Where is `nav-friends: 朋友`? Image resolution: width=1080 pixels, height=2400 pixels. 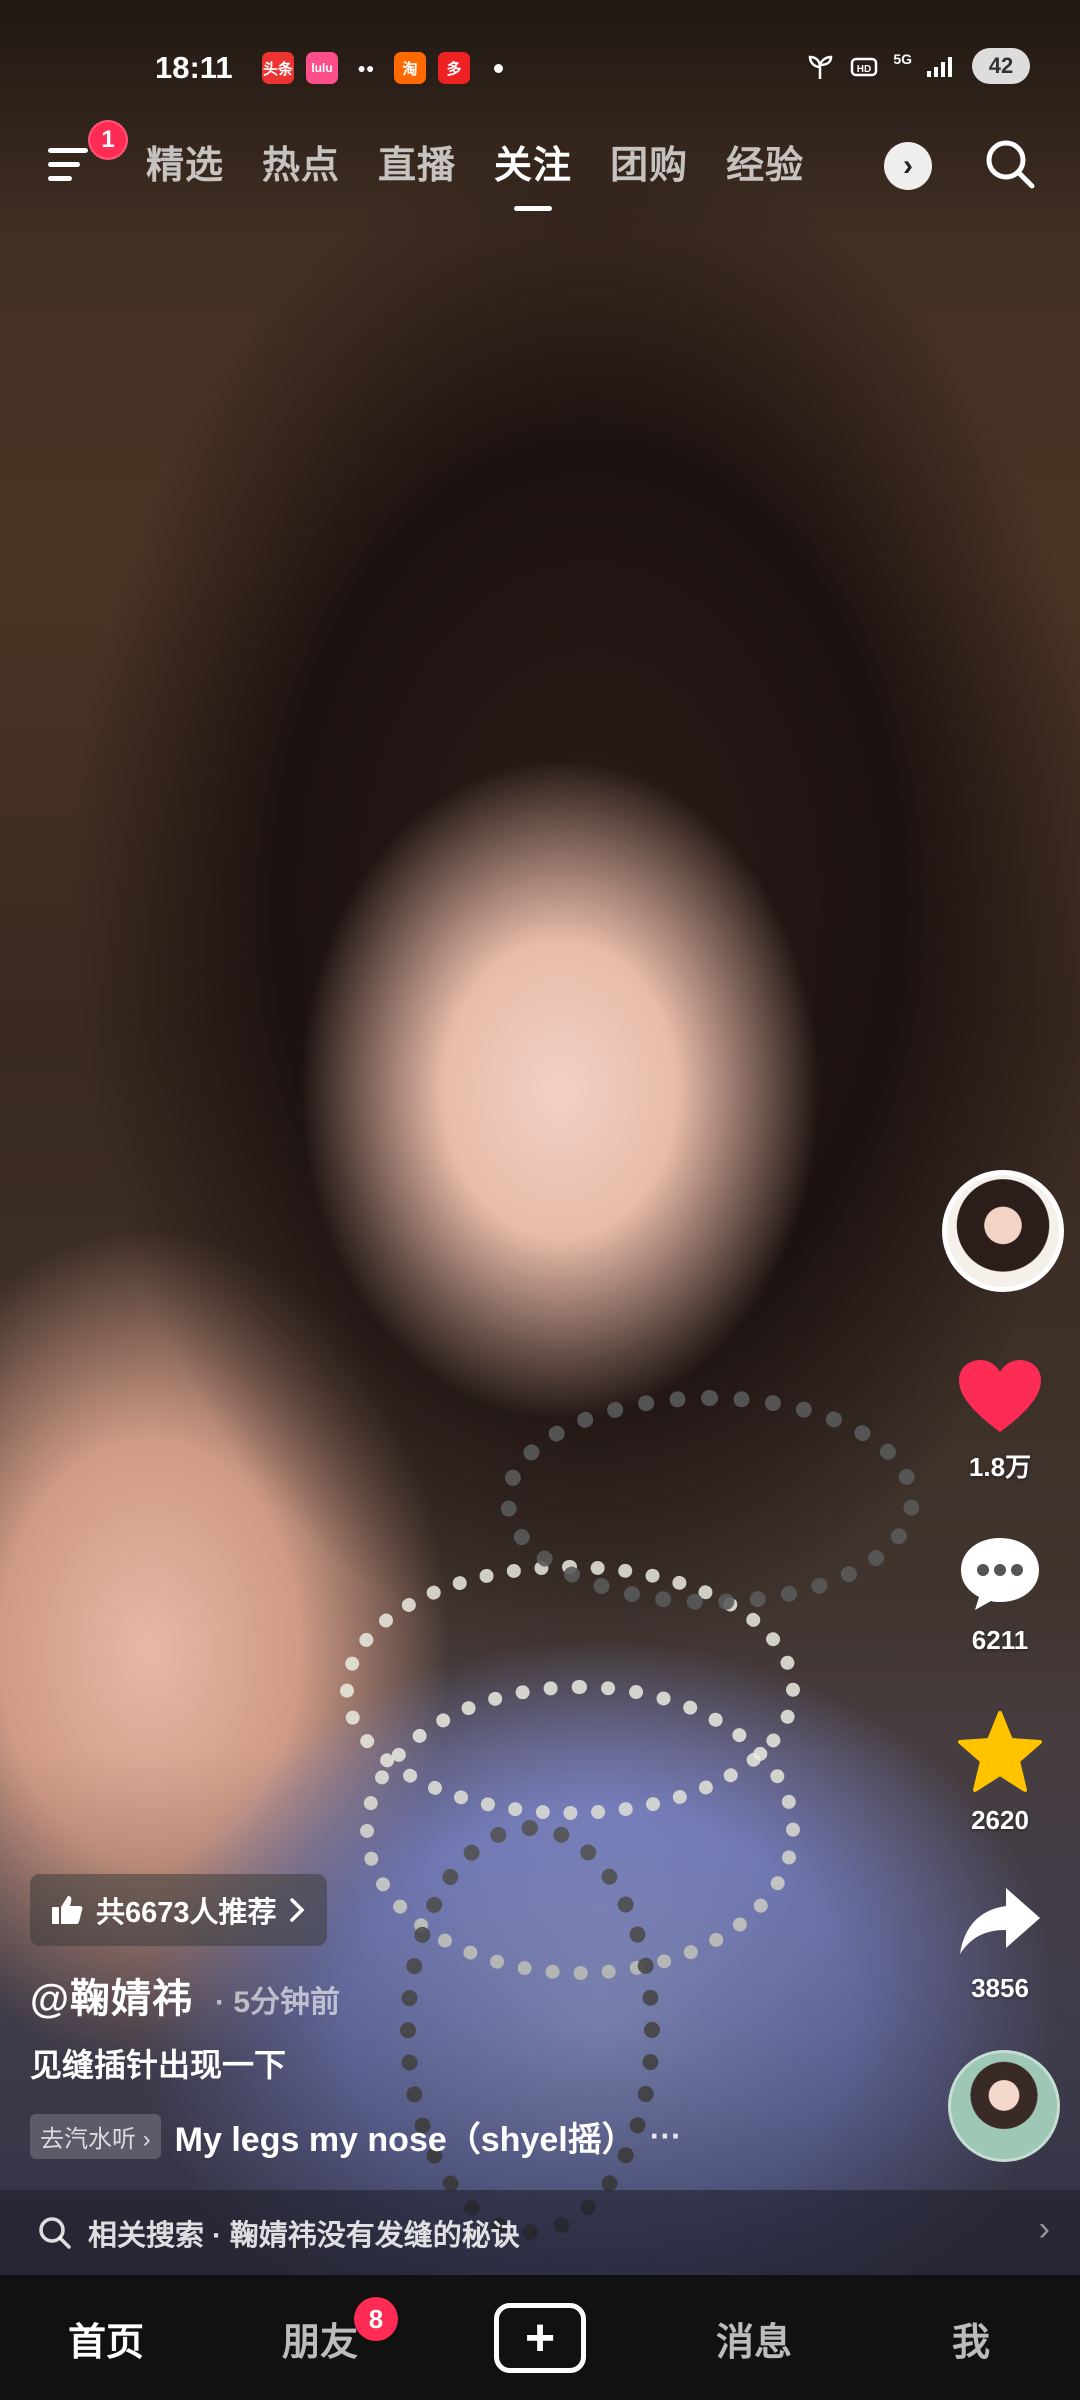
nav-friends: 朋友 is located at coordinates (320, 2338).